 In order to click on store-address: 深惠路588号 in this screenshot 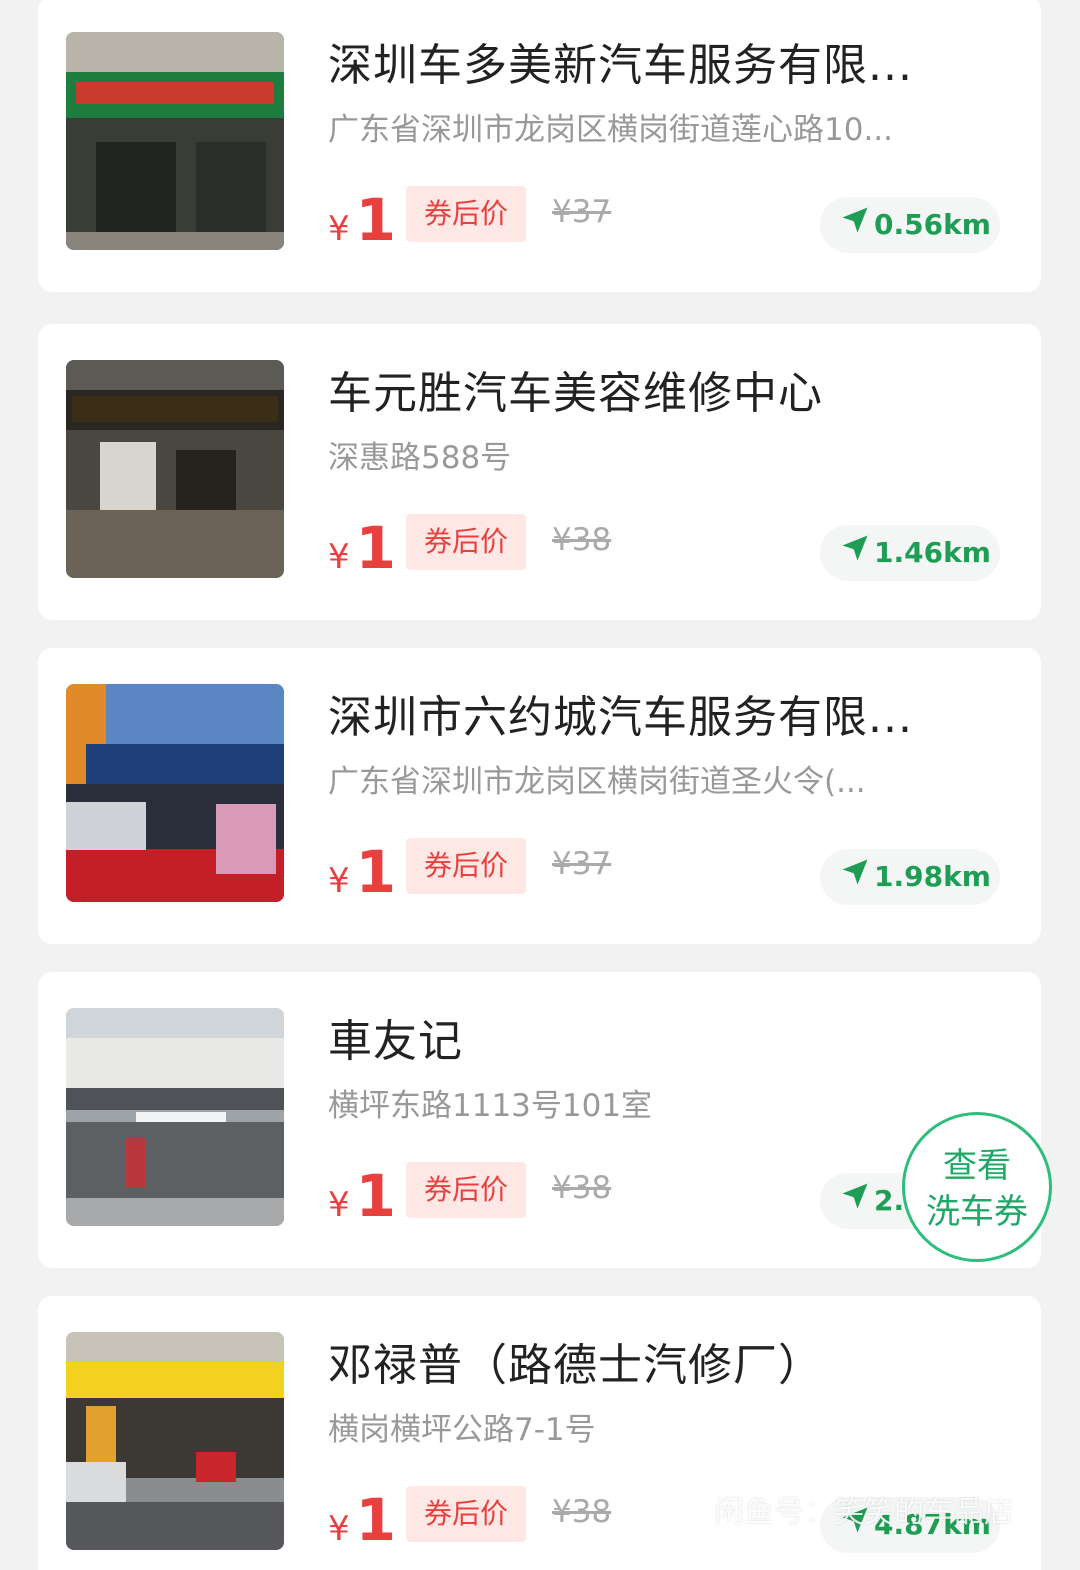, I will do `click(420, 458)`.